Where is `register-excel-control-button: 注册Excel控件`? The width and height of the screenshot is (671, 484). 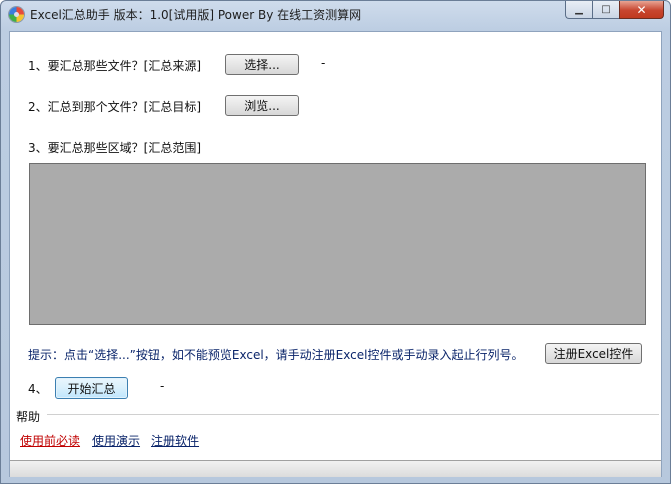
register-excel-control-button: 注册Excel控件 is located at coordinates (593, 353).